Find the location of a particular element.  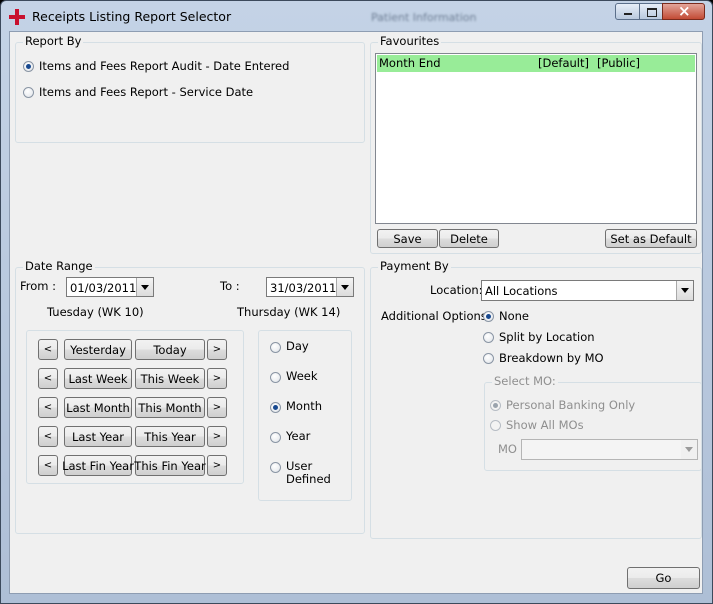

show-all-mos-option: Show All MOs is located at coordinates (537, 425).